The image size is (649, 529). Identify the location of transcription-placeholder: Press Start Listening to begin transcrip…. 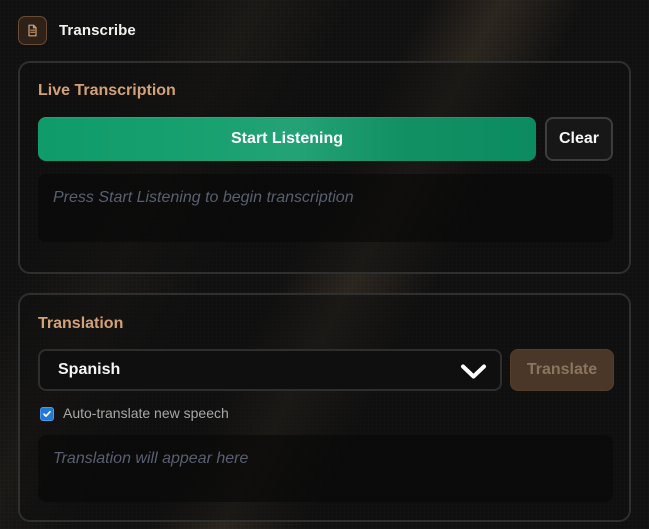
(203, 197).